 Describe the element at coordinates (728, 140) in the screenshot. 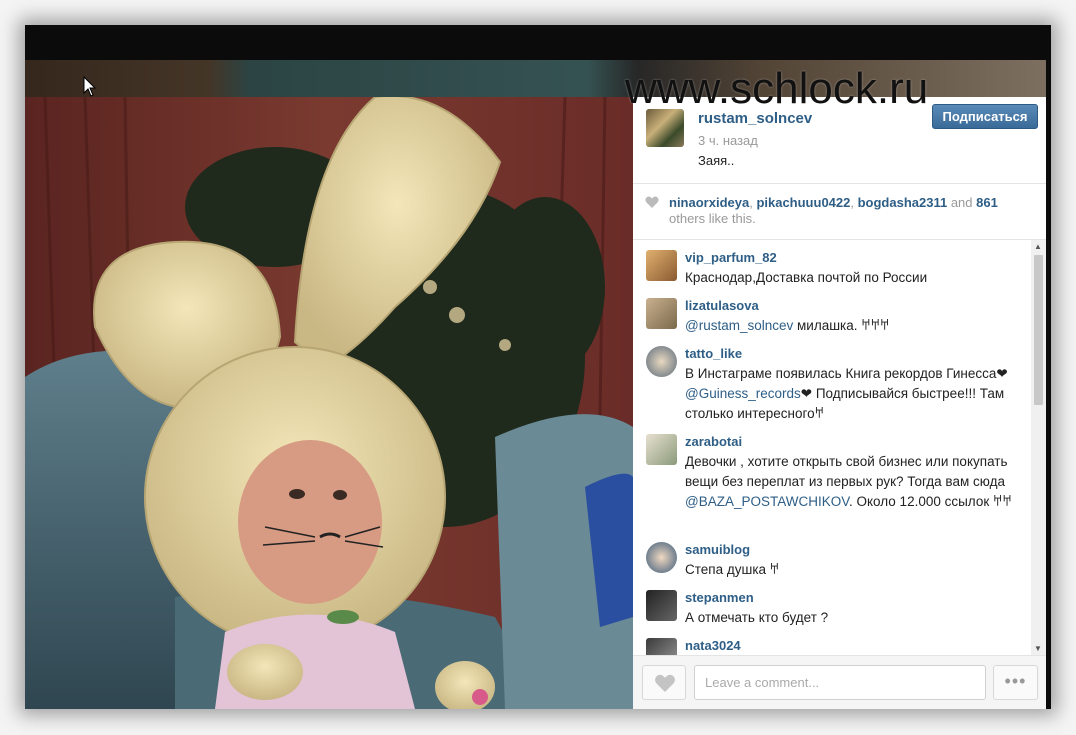

I see `post-timestamp: 3 ч. назад` at that location.